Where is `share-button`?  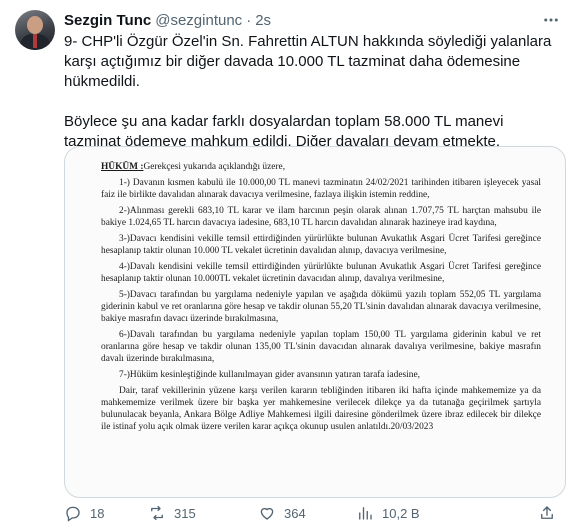 share-button is located at coordinates (551, 513).